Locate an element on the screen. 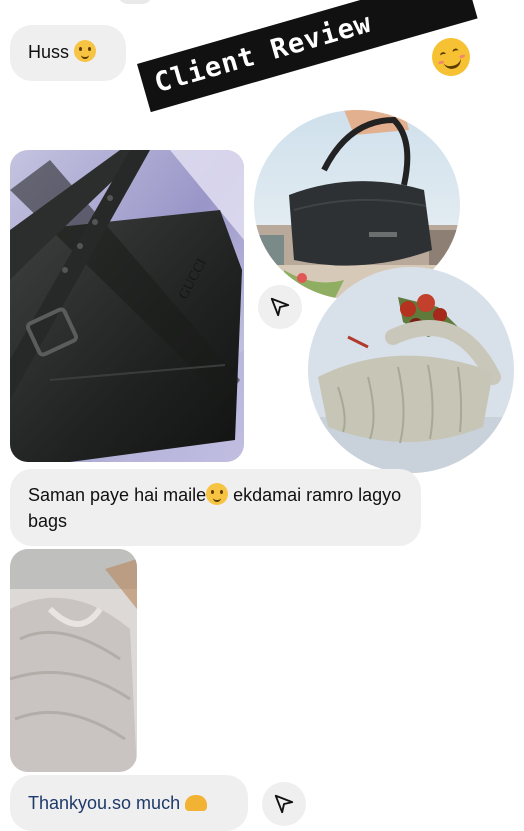 This screenshot has height=831, width=524. shared-photo-grey-bag is located at coordinates (411, 370).